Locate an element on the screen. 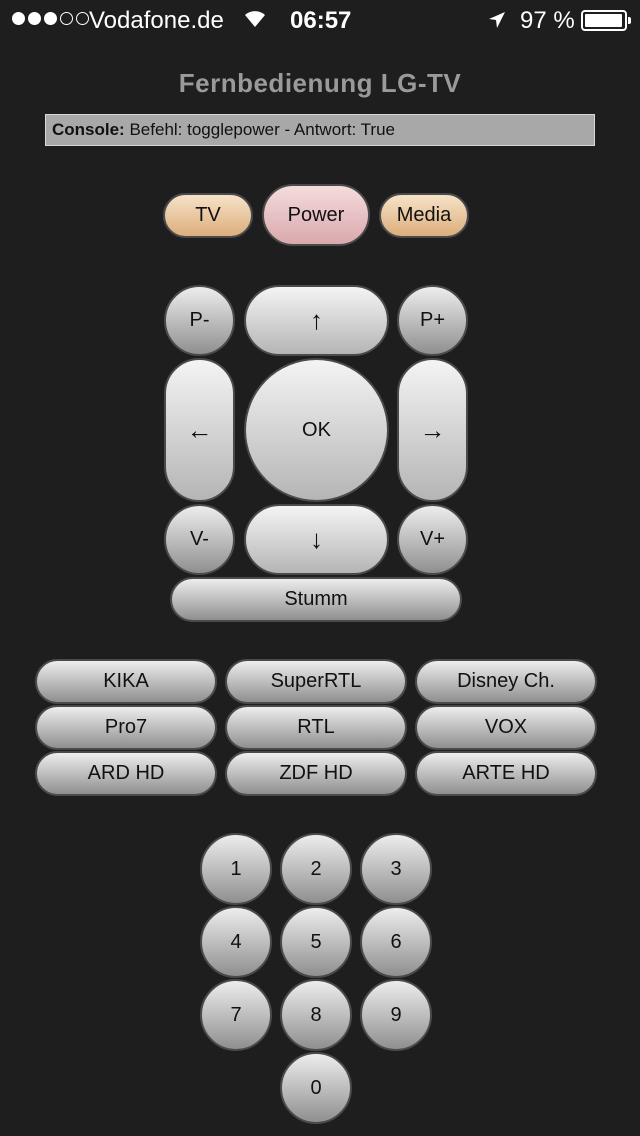  console-label: Console: is located at coordinates (88, 129).